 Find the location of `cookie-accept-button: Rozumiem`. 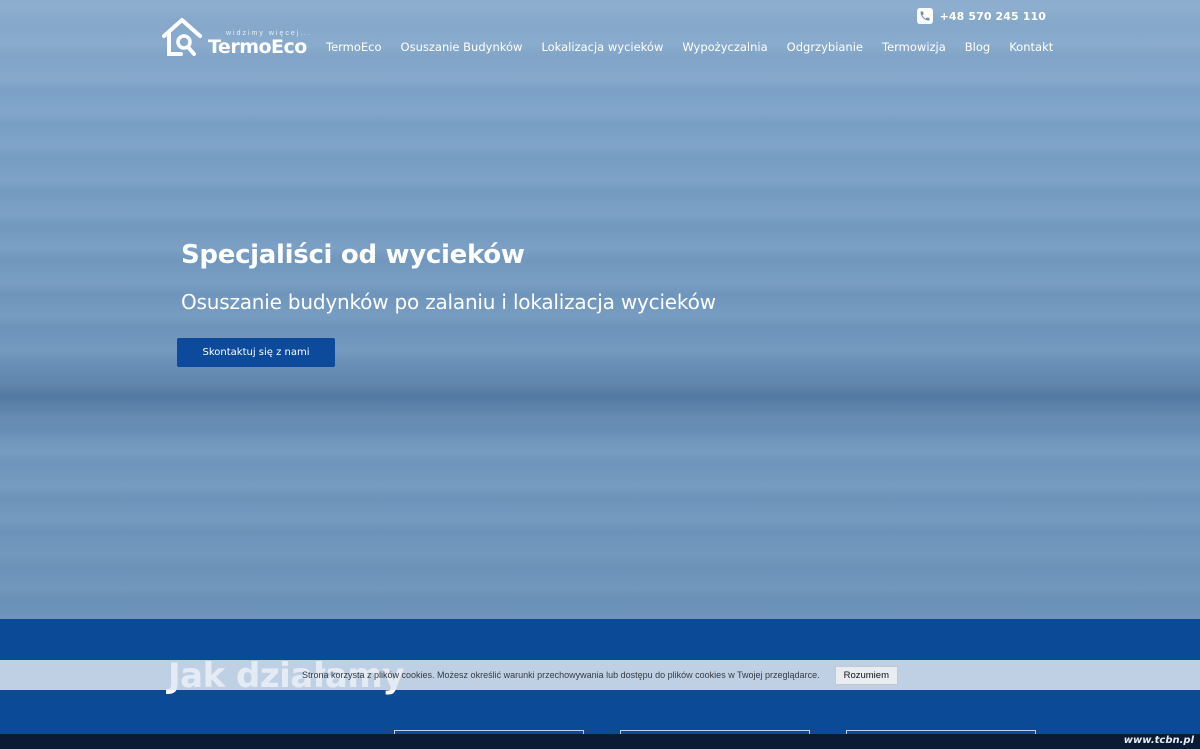

cookie-accept-button: Rozumiem is located at coordinates (866, 675).